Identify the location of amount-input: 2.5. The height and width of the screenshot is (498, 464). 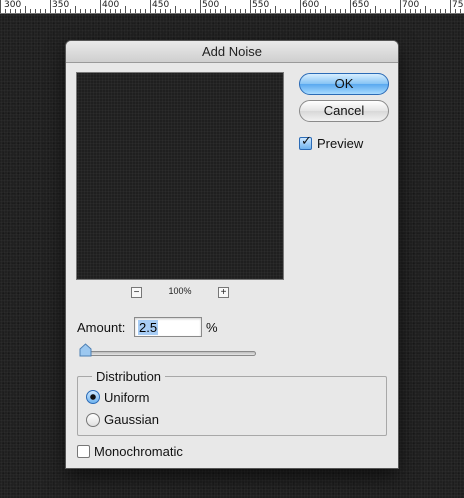
(168, 327).